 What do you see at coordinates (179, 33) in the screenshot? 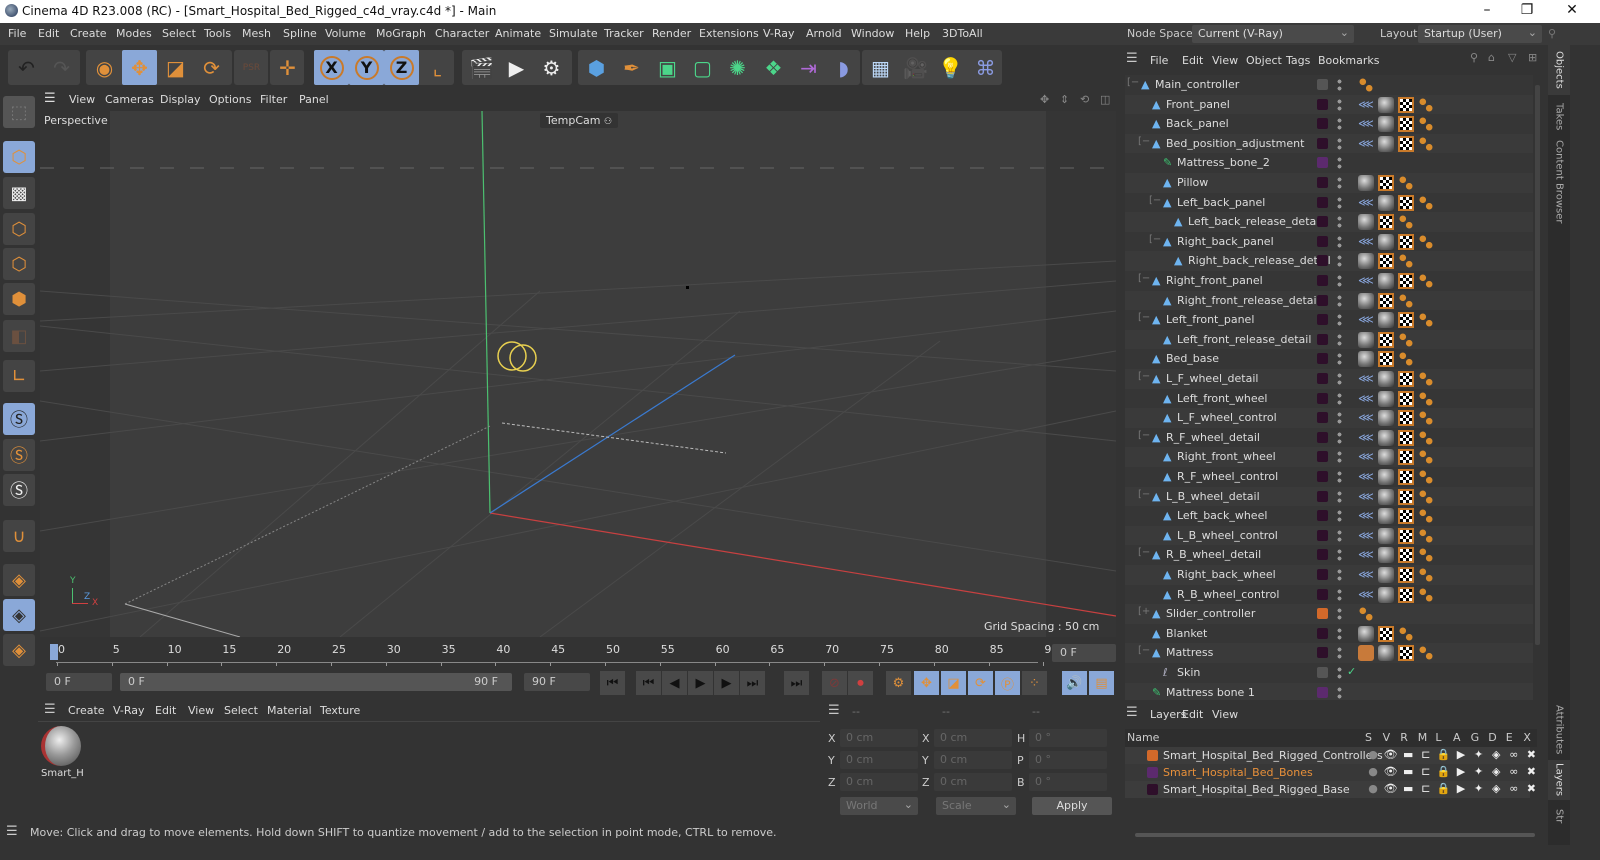
I see `menu-select: Select` at bounding box center [179, 33].